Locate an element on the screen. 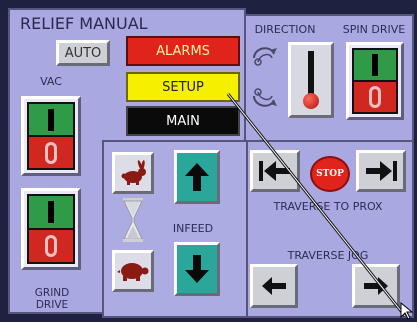 The height and width of the screenshot is (322, 417). setup-button-label: SETUP is located at coordinates (183, 87).